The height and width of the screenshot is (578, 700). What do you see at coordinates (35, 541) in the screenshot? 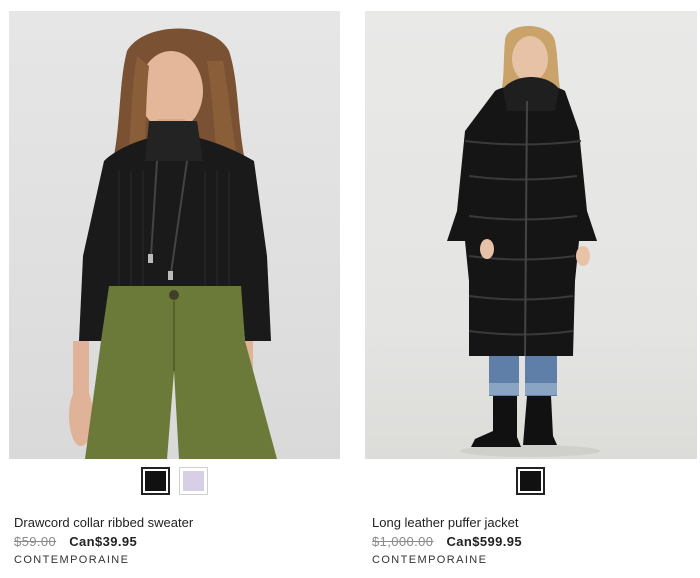
I see `original-price: $59.00` at bounding box center [35, 541].